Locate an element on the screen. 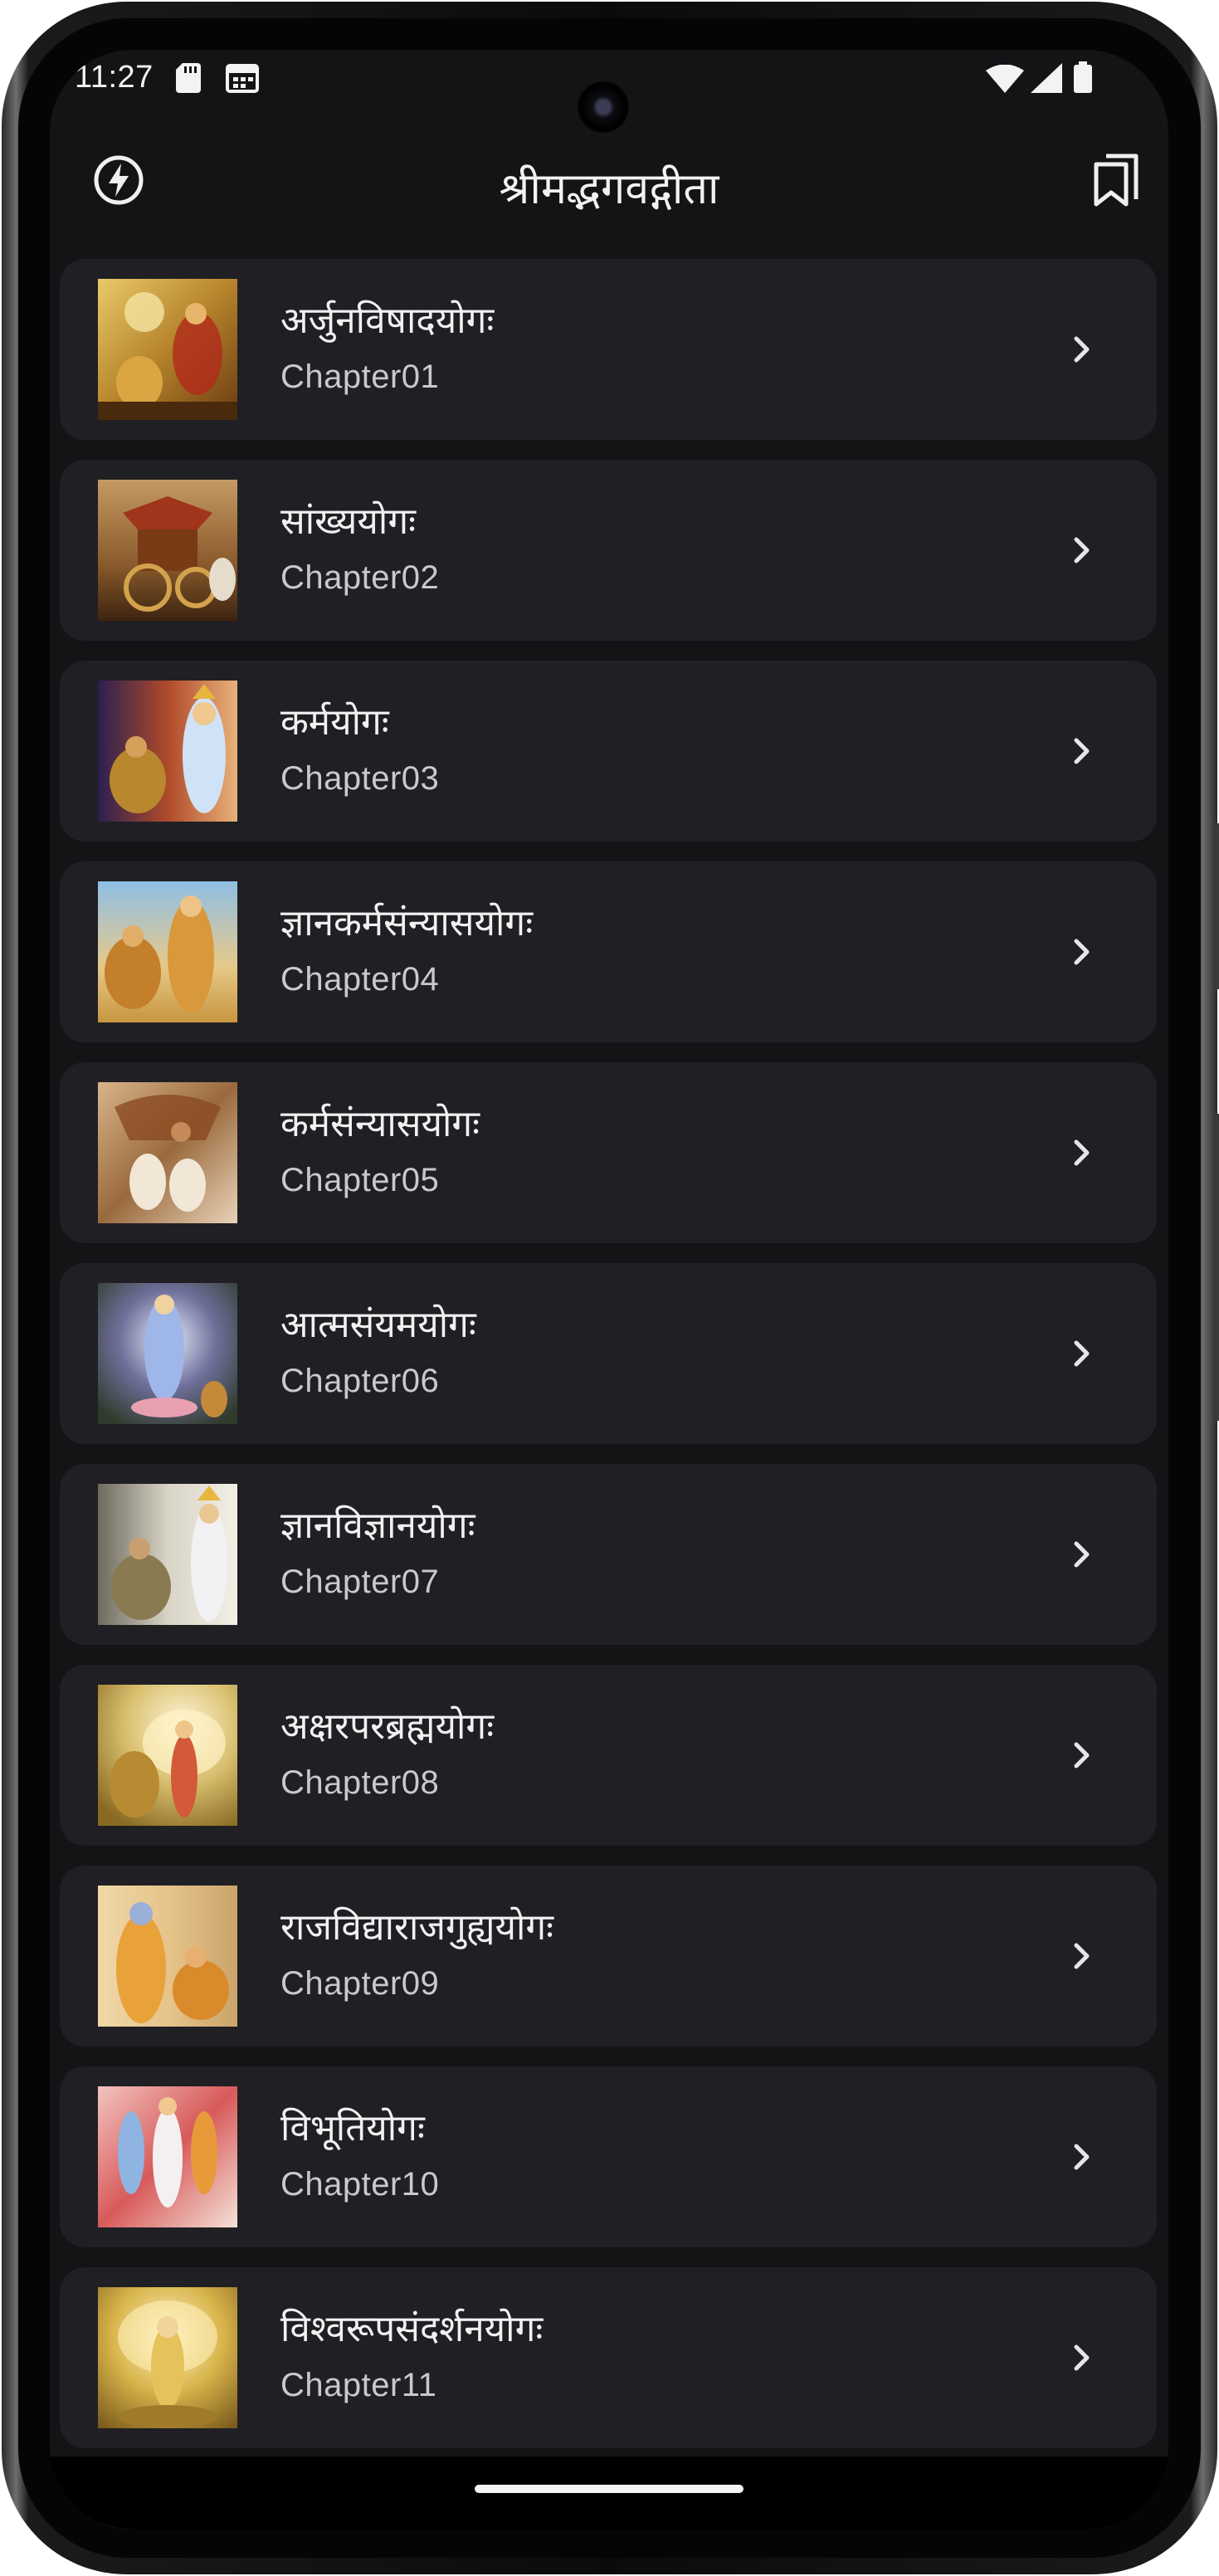 The image size is (1219, 2576). chapter-number: Chapter03 is located at coordinates (360, 778).